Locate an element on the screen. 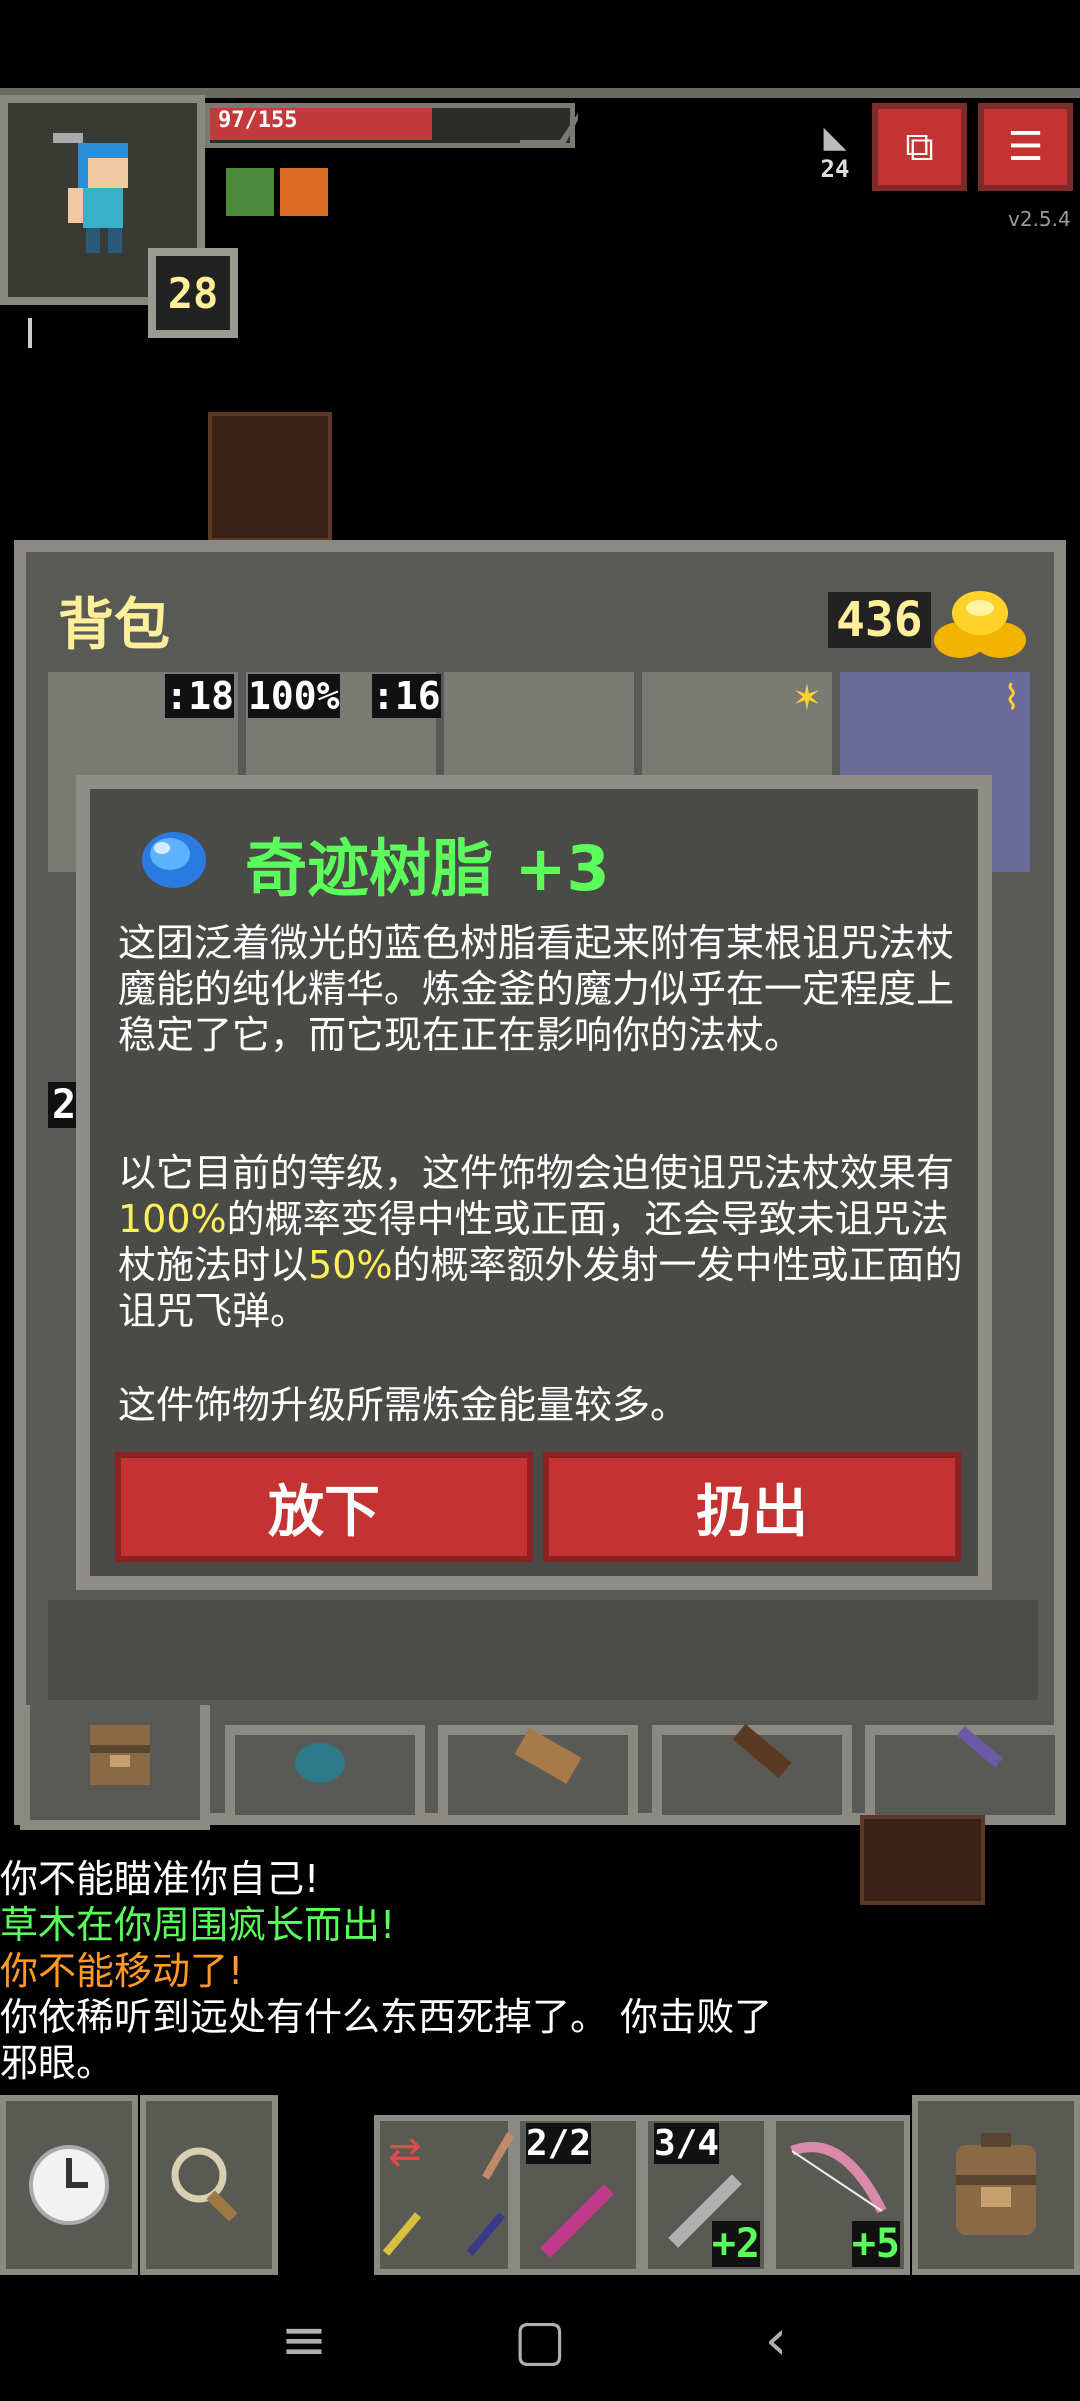 The width and height of the screenshot is (1080, 2401). menu-icon: ☰ is located at coordinates (1025, 147).